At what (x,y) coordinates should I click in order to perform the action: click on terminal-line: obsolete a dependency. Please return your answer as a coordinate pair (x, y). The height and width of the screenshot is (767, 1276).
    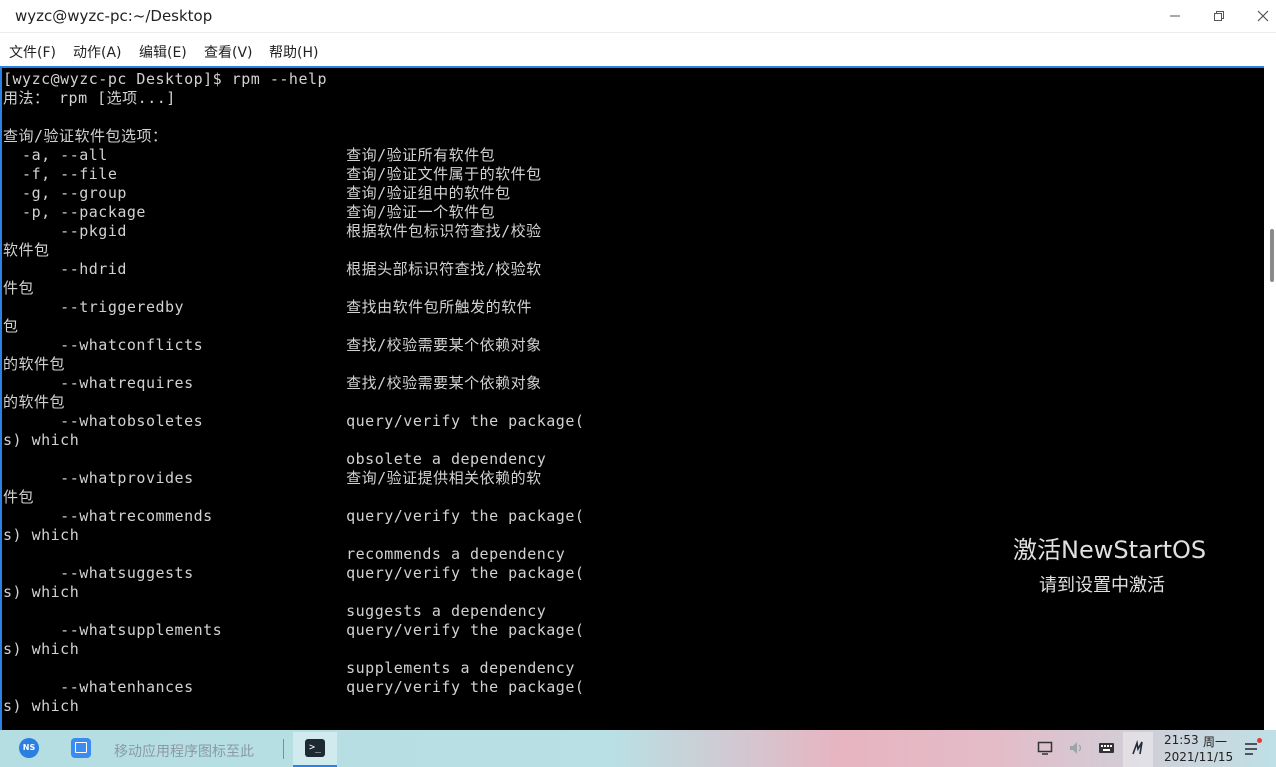
    Looking at the image, I should click on (275, 459).